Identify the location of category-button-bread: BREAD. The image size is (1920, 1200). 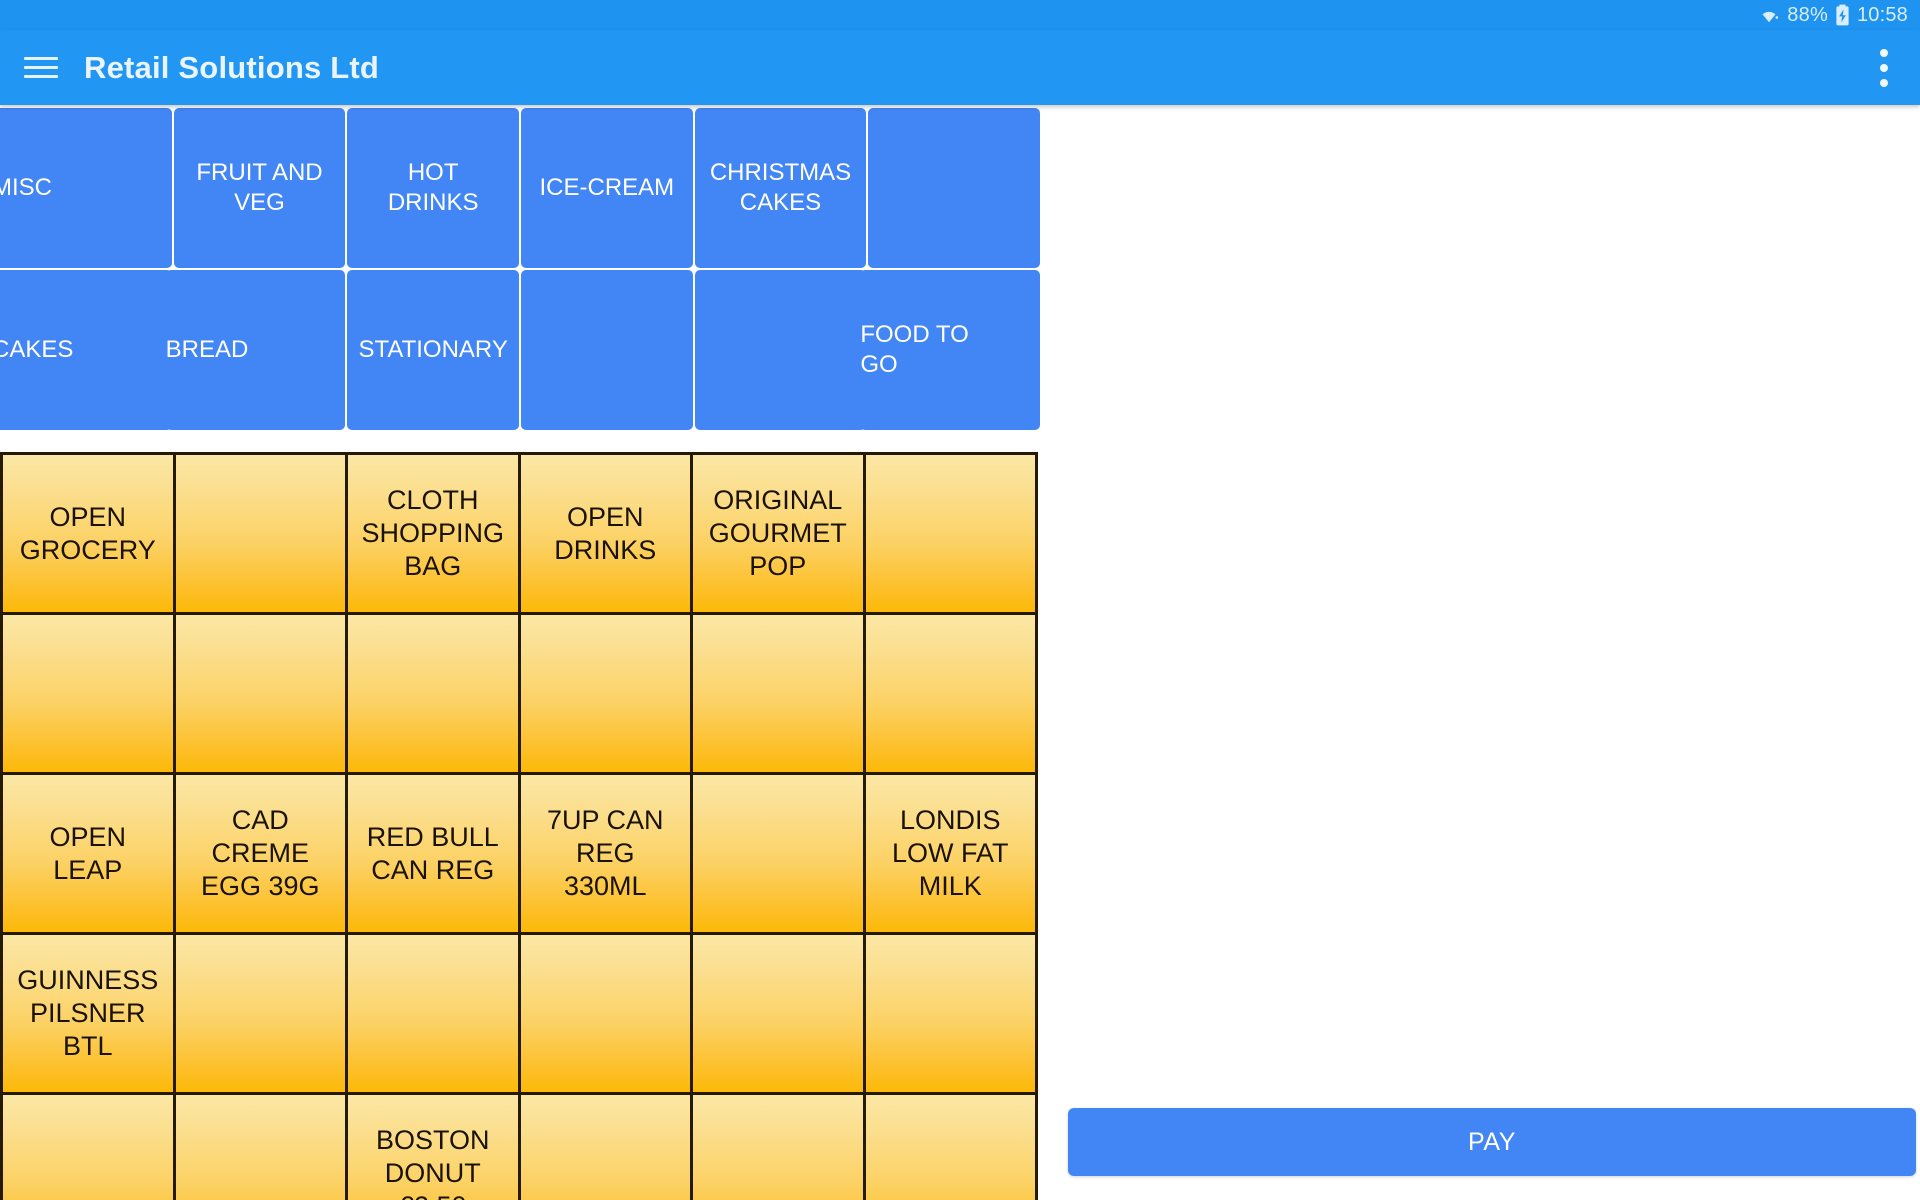
(255, 350).